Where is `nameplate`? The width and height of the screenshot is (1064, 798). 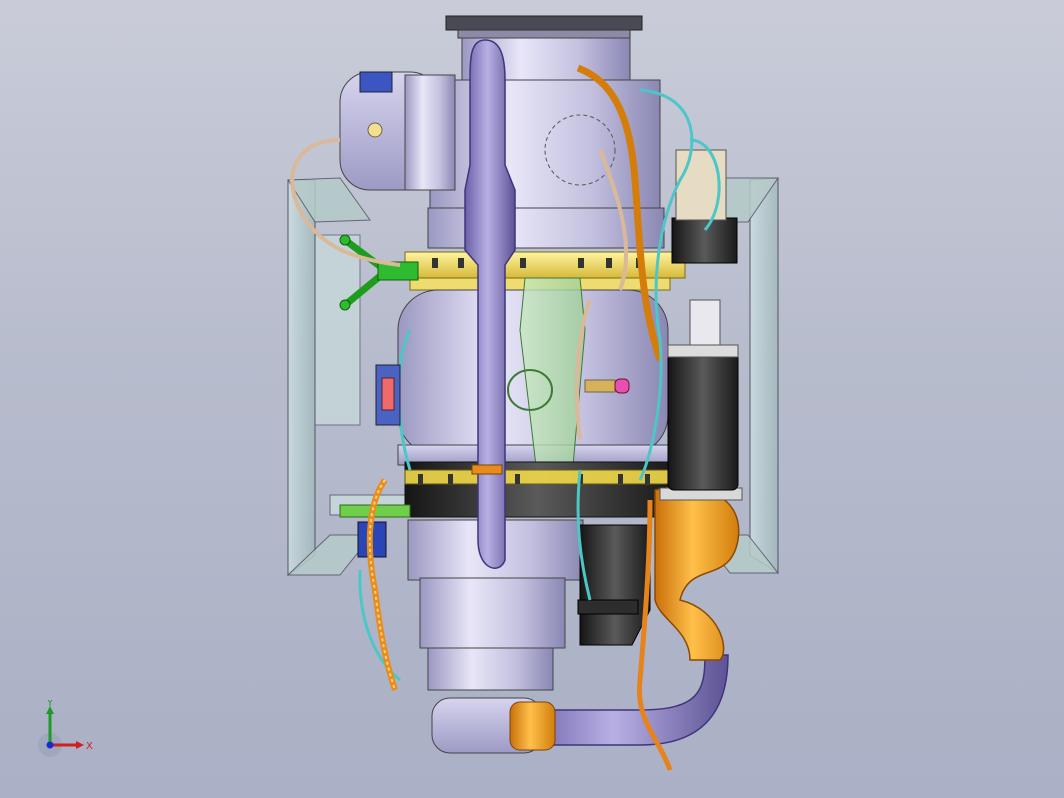 nameplate is located at coordinates (388, 395).